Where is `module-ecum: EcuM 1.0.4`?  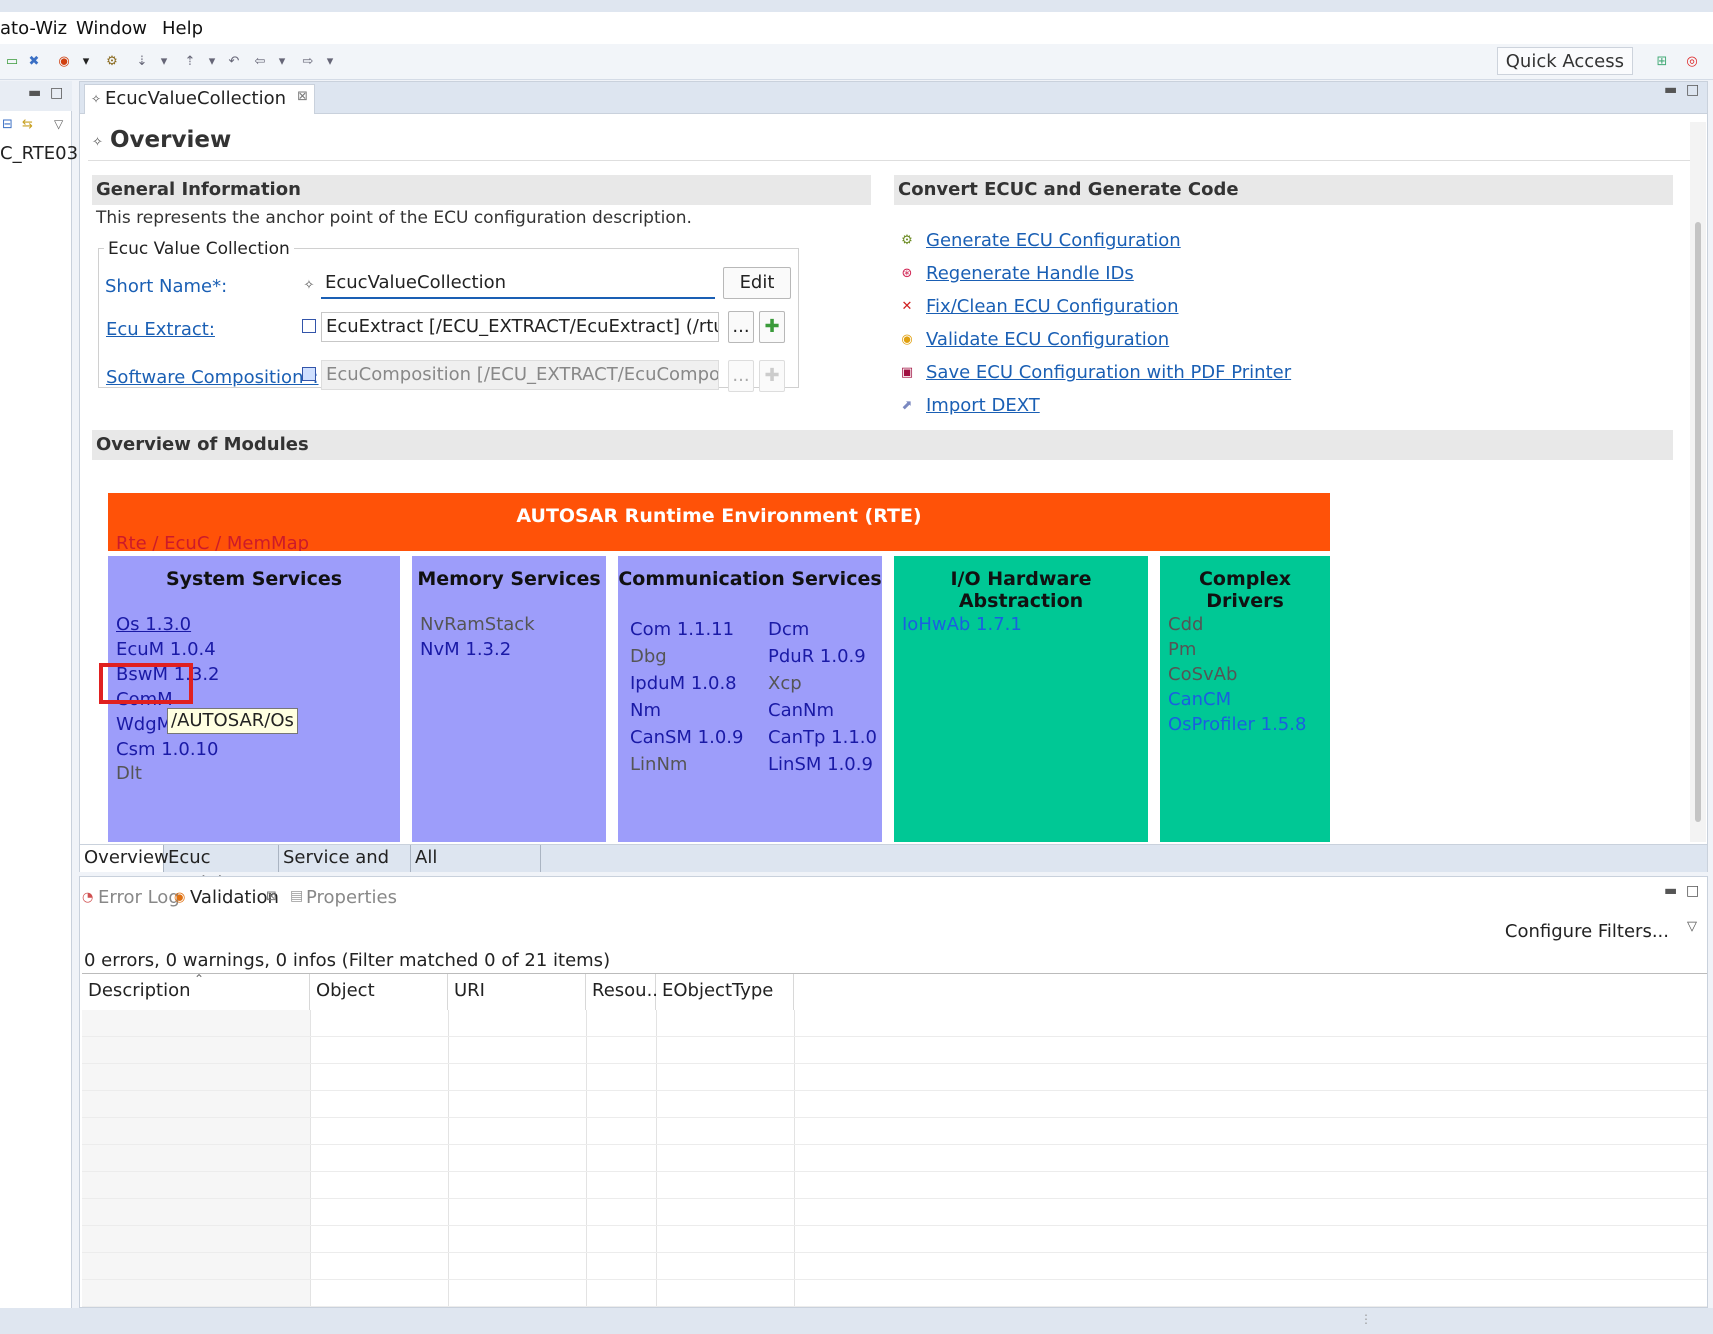
module-ecum: EcuM 1.0.4 is located at coordinates (166, 649).